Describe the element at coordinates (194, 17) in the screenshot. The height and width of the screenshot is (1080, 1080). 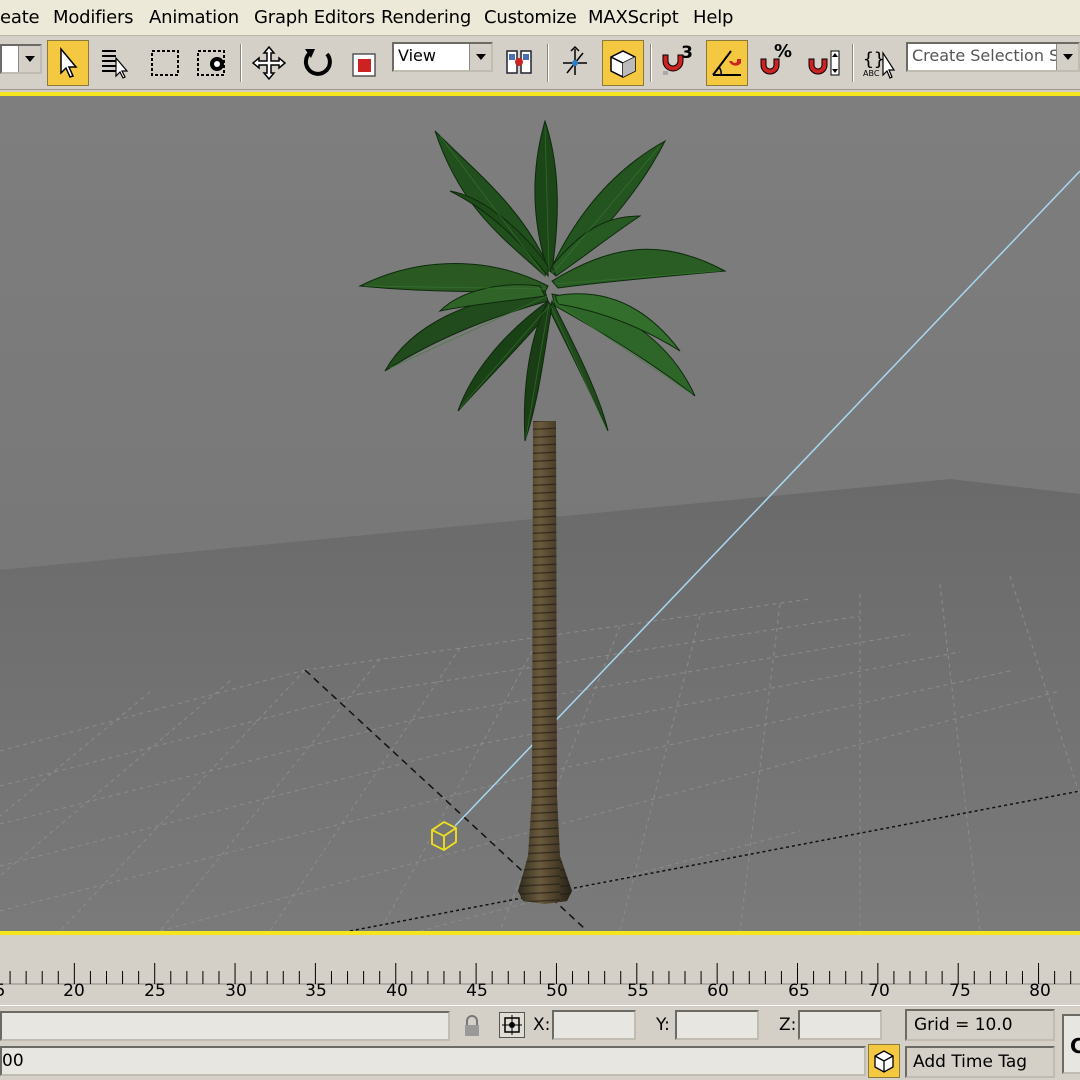
I see `menu-animation: Animation` at that location.